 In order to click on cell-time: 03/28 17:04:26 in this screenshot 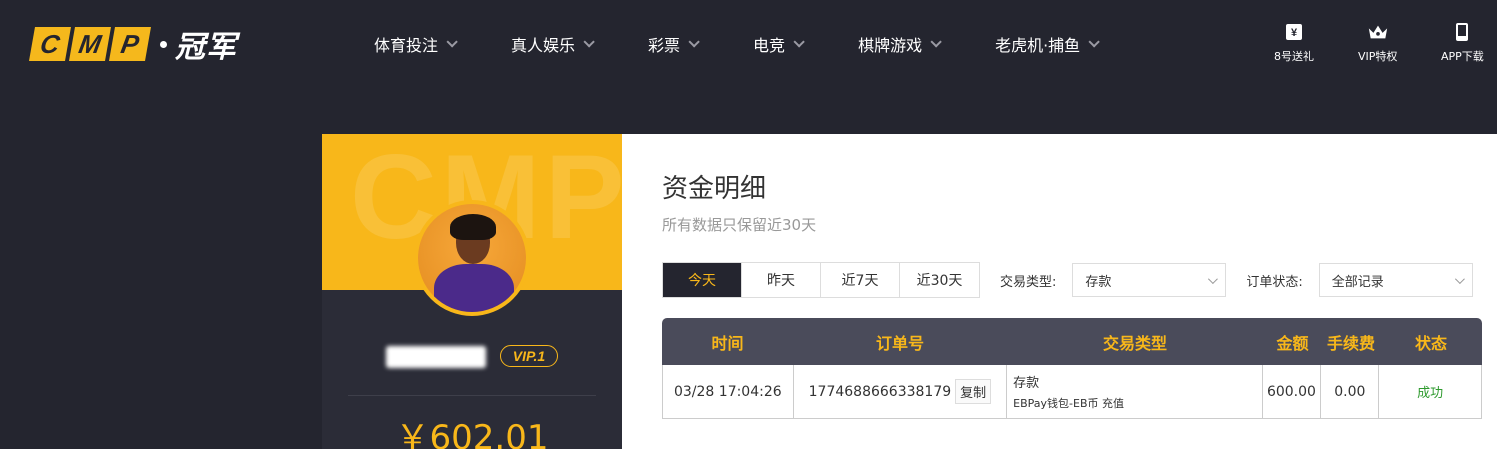, I will do `click(728, 391)`.